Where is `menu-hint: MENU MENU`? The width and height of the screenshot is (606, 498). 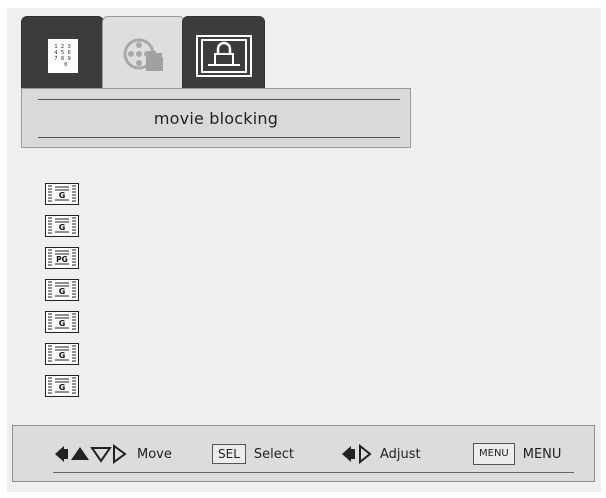 menu-hint: MENU MENU is located at coordinates (517, 454).